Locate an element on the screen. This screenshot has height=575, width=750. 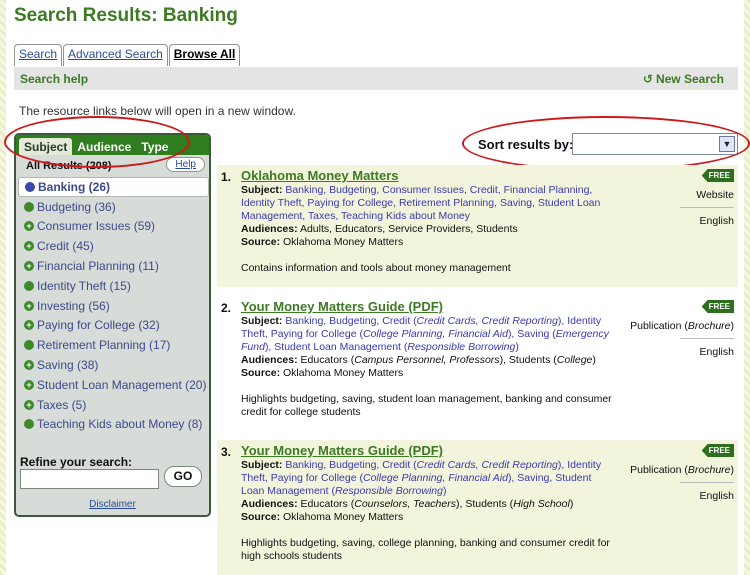
category-item-credit: + Credit (45) is located at coordinates (113, 246).